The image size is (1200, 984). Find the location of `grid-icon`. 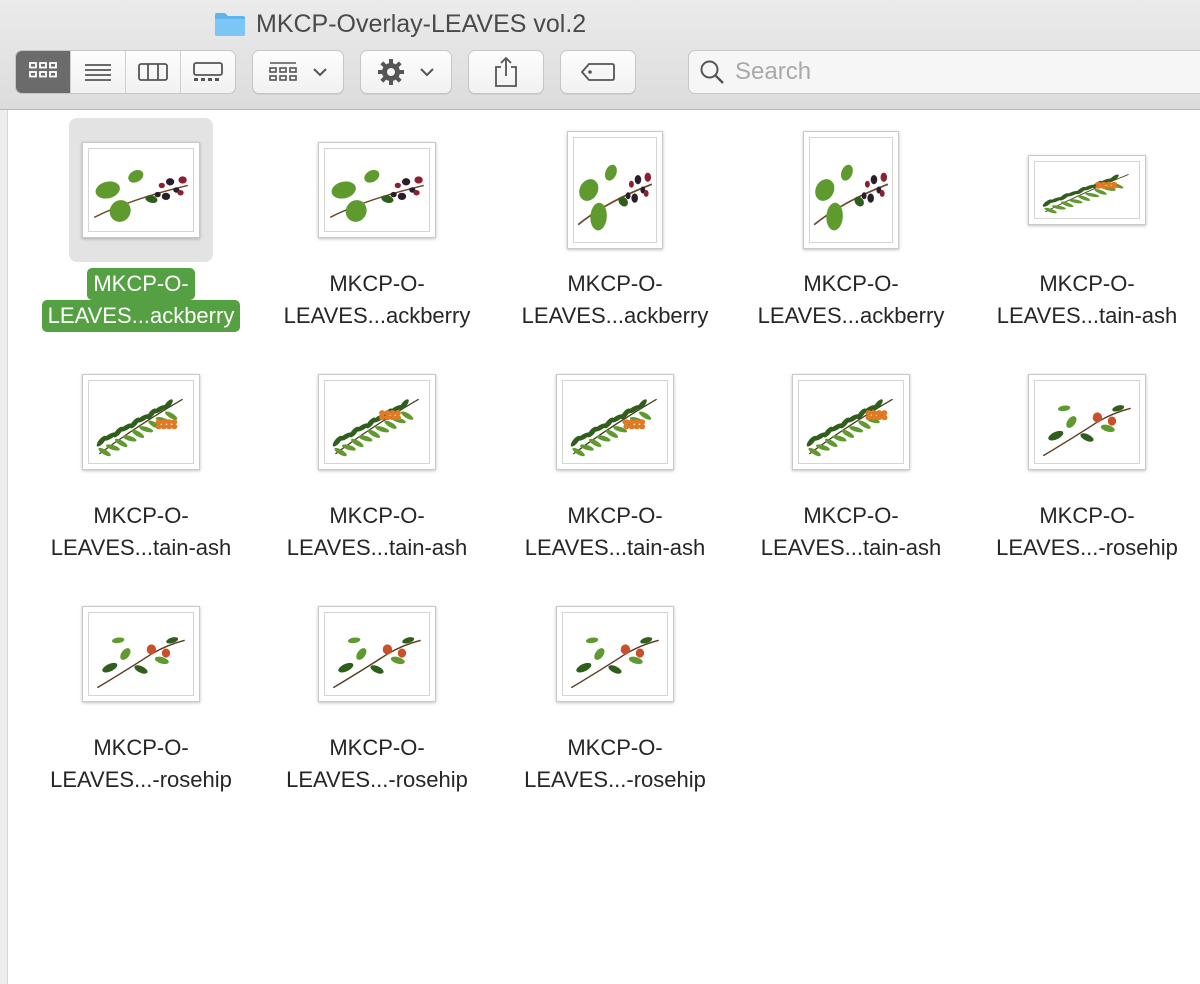

grid-icon is located at coordinates (43, 70).